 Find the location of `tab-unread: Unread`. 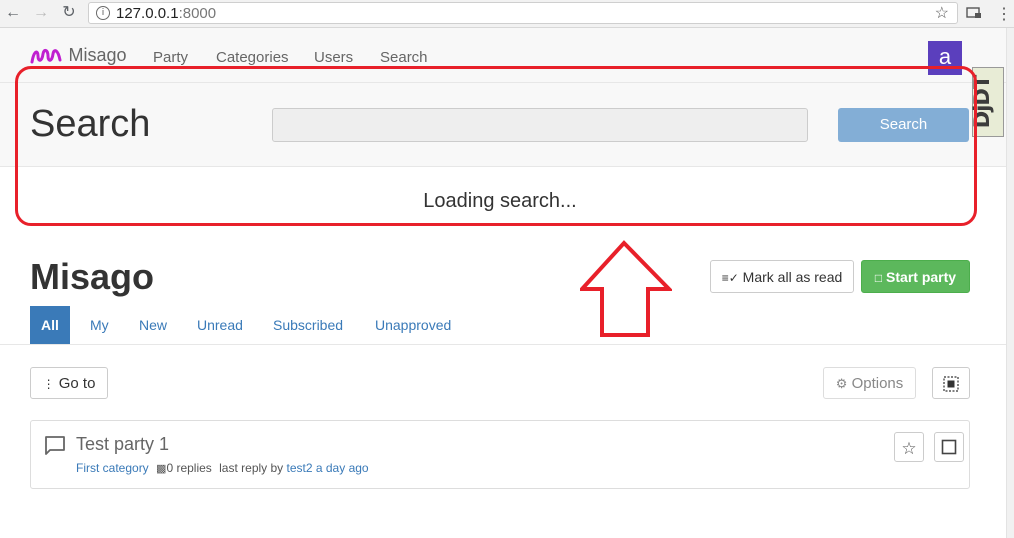

tab-unread: Unread is located at coordinates (220, 325).